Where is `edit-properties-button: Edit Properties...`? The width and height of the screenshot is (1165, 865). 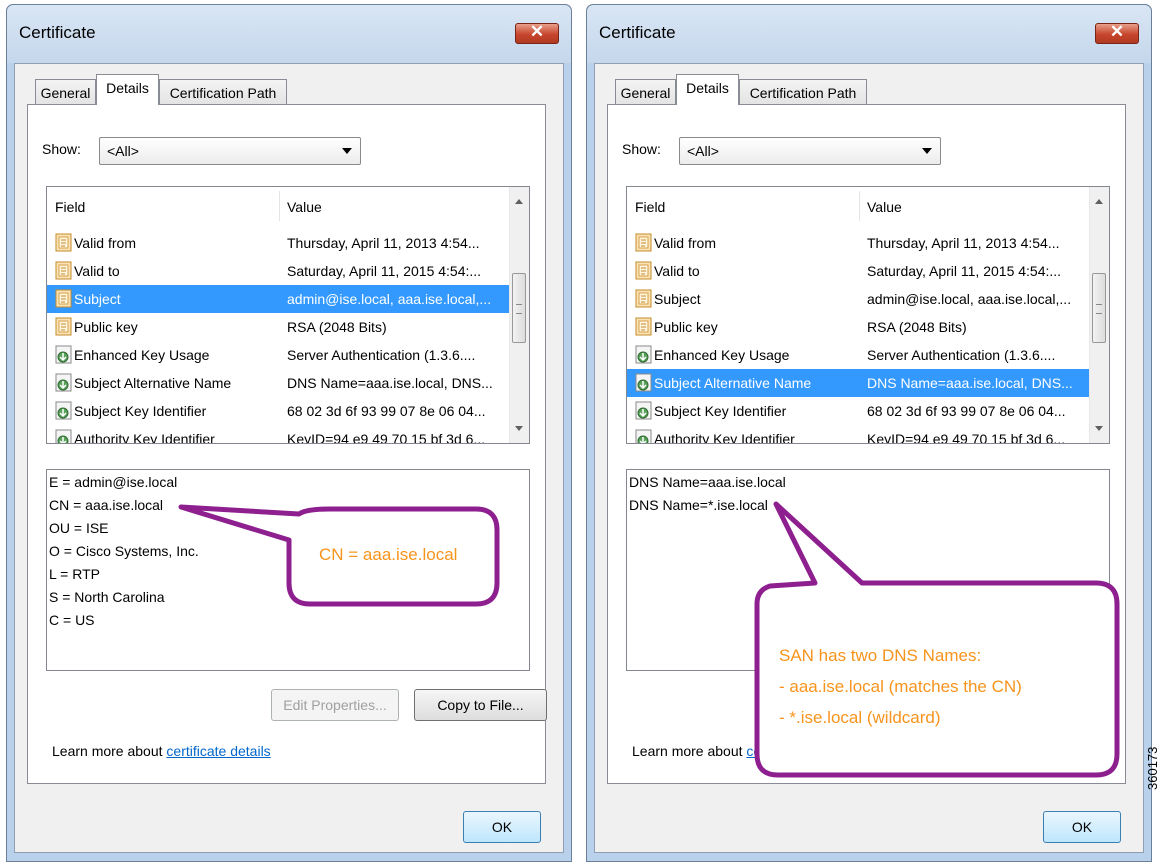 edit-properties-button: Edit Properties... is located at coordinates (335, 705).